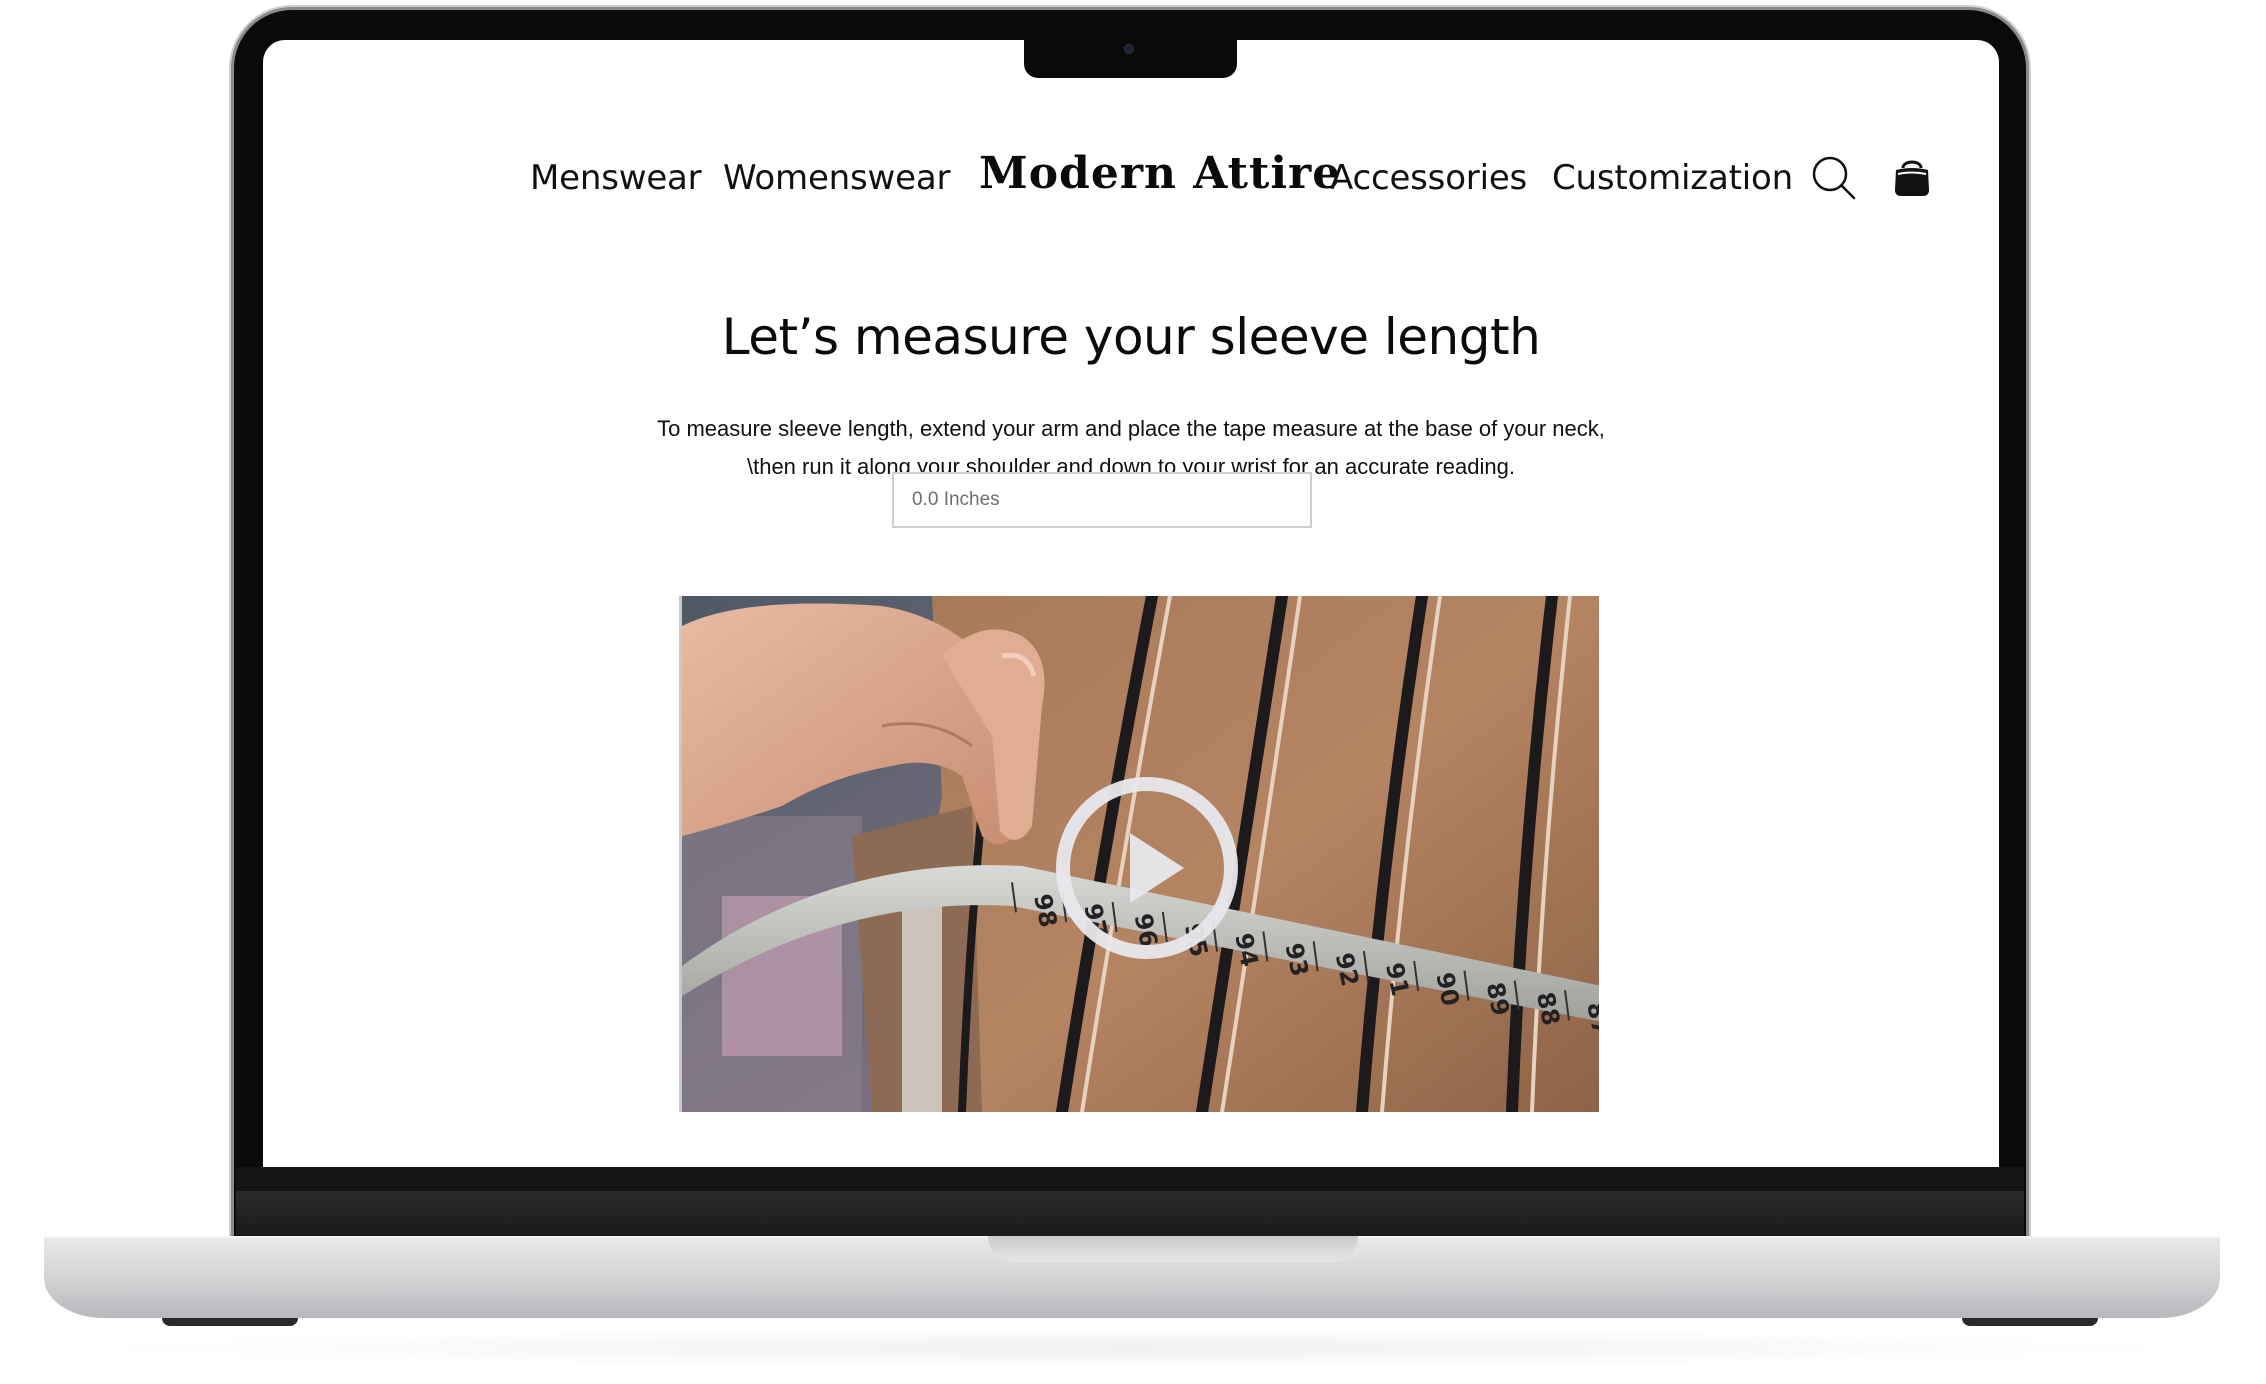  I want to click on site-logo: Modern Attire, so click(1160, 173).